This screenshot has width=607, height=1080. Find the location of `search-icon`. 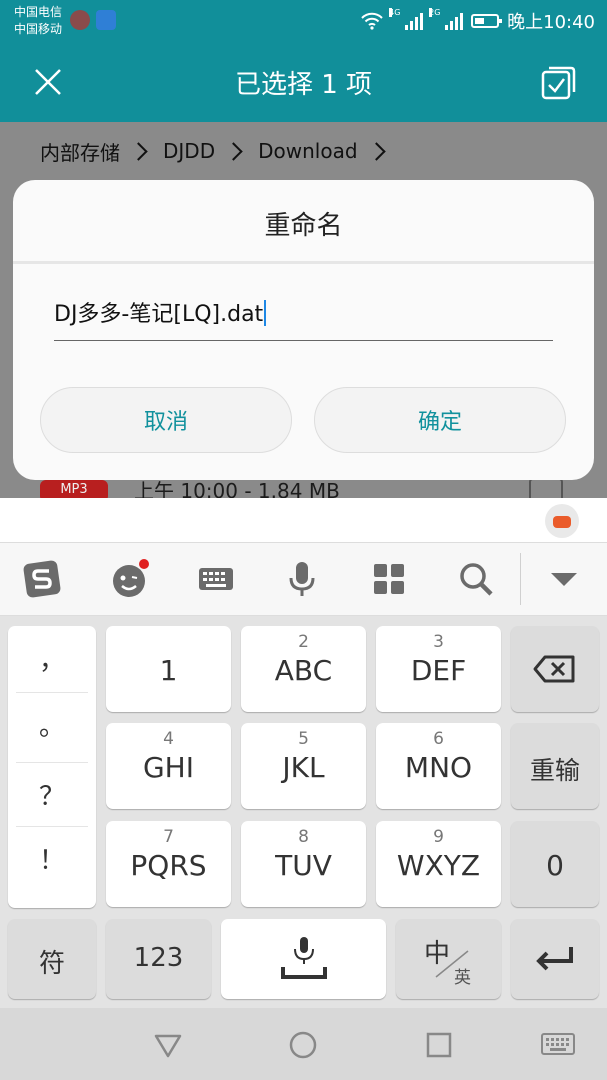

search-icon is located at coordinates (476, 579).